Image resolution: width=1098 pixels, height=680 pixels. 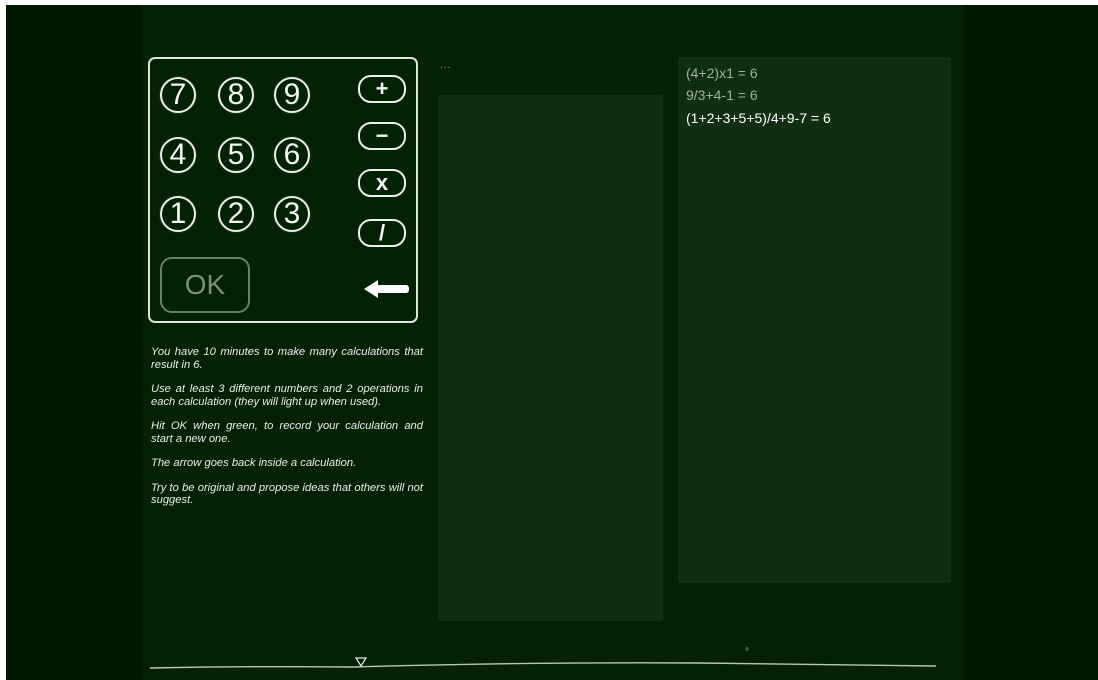 I want to click on digit-2-button: 2, so click(x=236, y=214).